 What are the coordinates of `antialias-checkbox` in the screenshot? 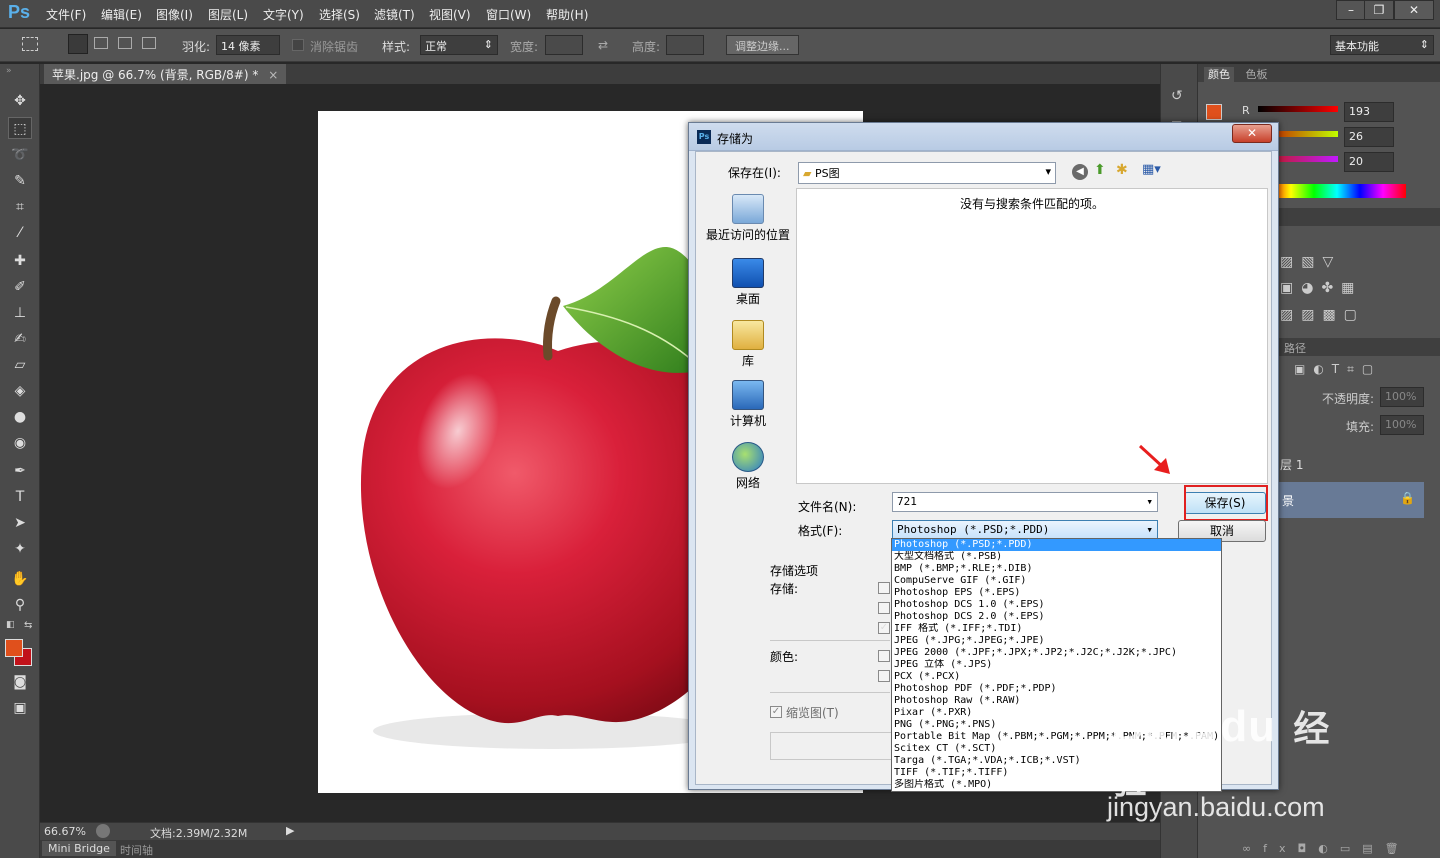 It's located at (298, 45).